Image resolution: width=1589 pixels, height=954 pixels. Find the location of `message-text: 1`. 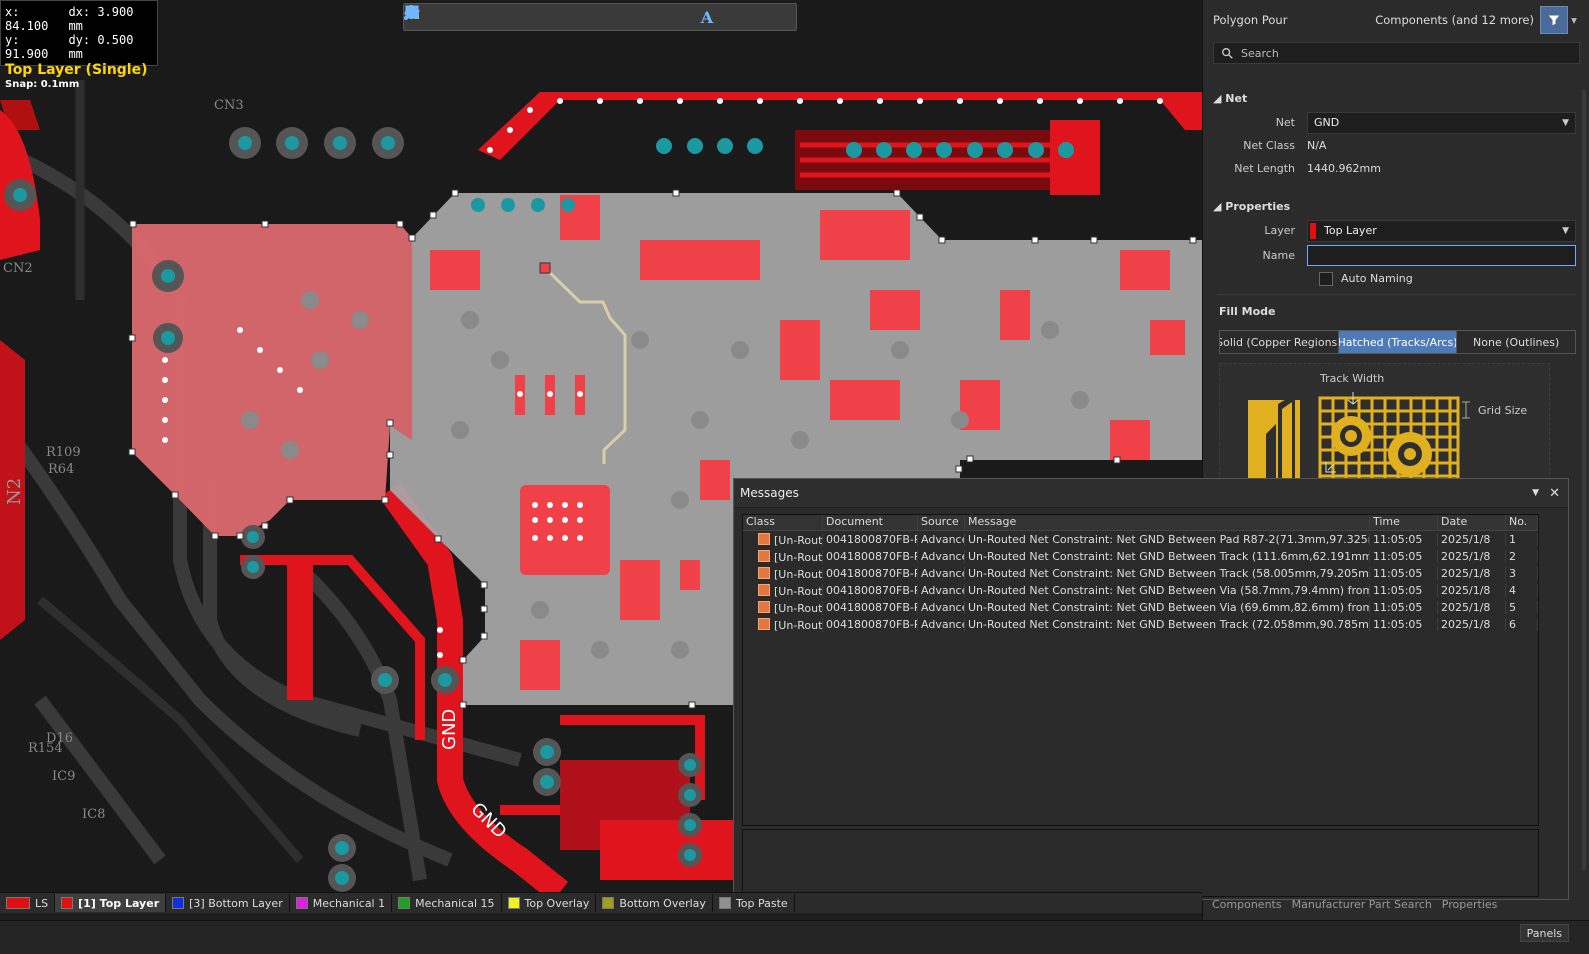

message-text: 1 is located at coordinates (1512, 539).